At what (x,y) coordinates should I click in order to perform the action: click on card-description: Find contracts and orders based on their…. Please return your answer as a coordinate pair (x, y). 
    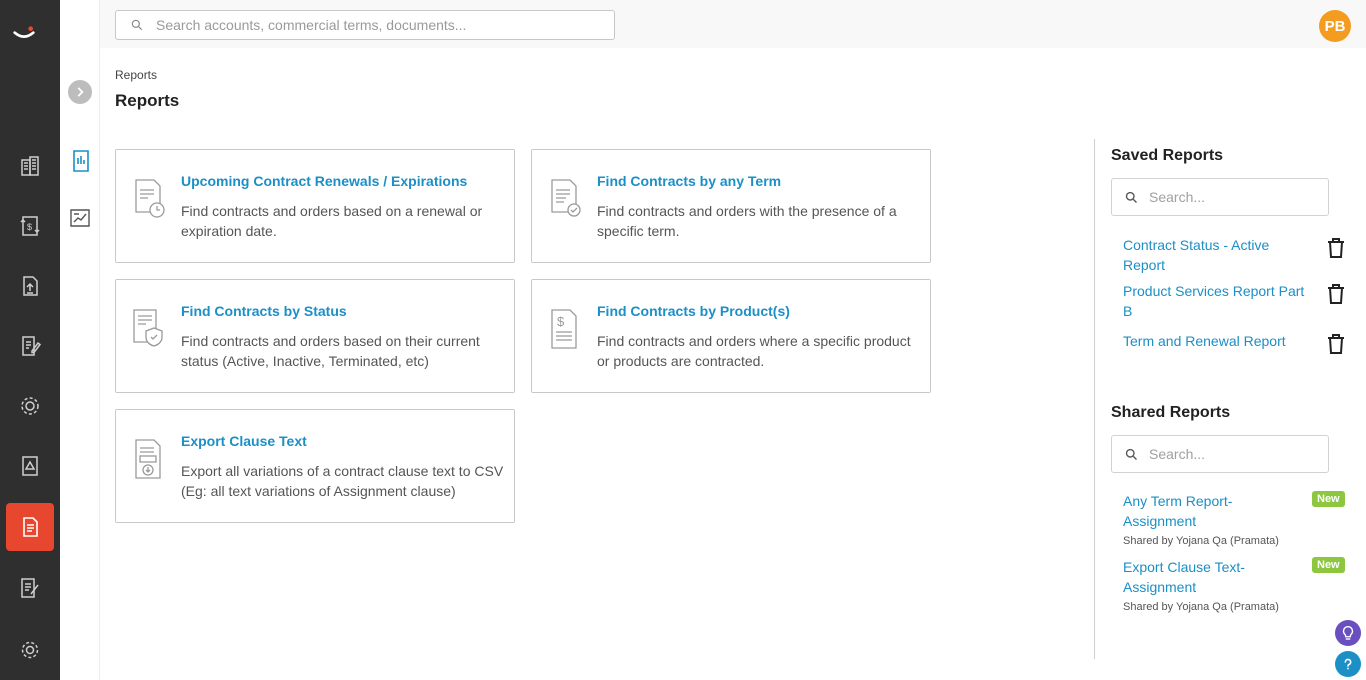
    Looking at the image, I should click on (330, 351).